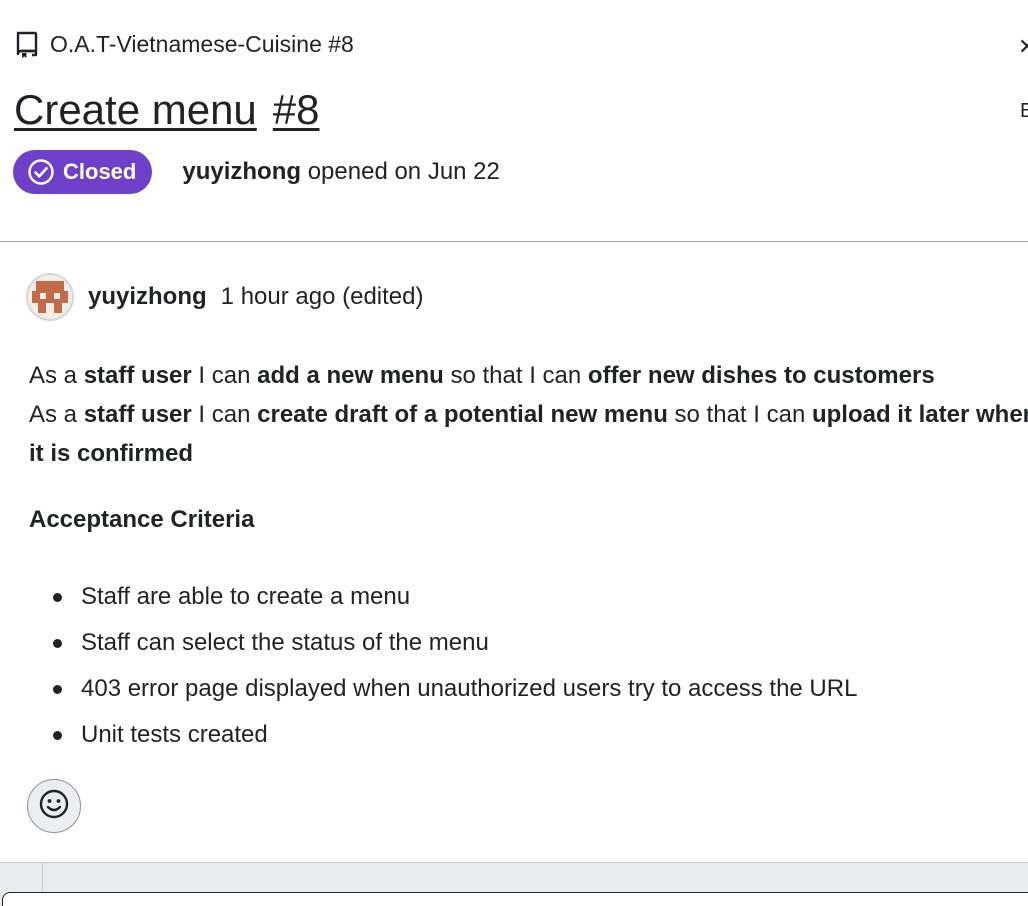 This screenshot has width=1028, height=906. I want to click on smiley-icon, so click(54, 806).